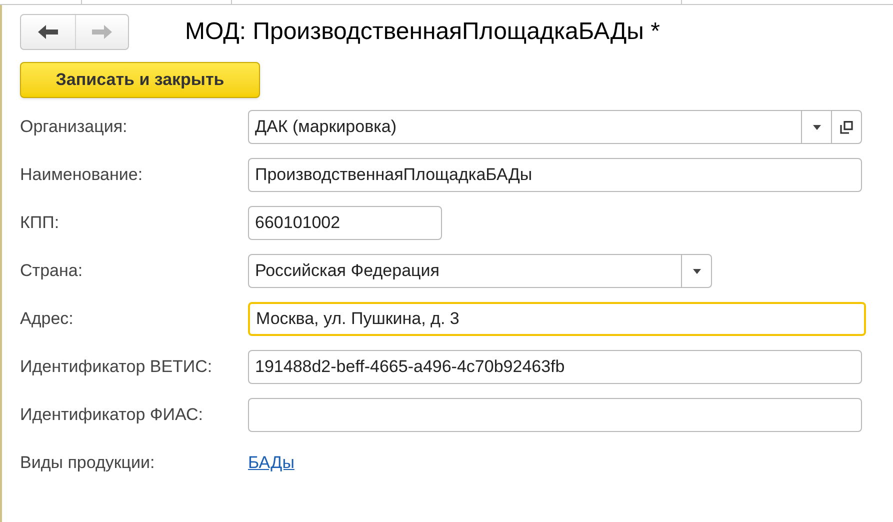 The image size is (893, 522). What do you see at coordinates (555, 127) in the screenshot?
I see `select-field: ДАК (маркировка)` at bounding box center [555, 127].